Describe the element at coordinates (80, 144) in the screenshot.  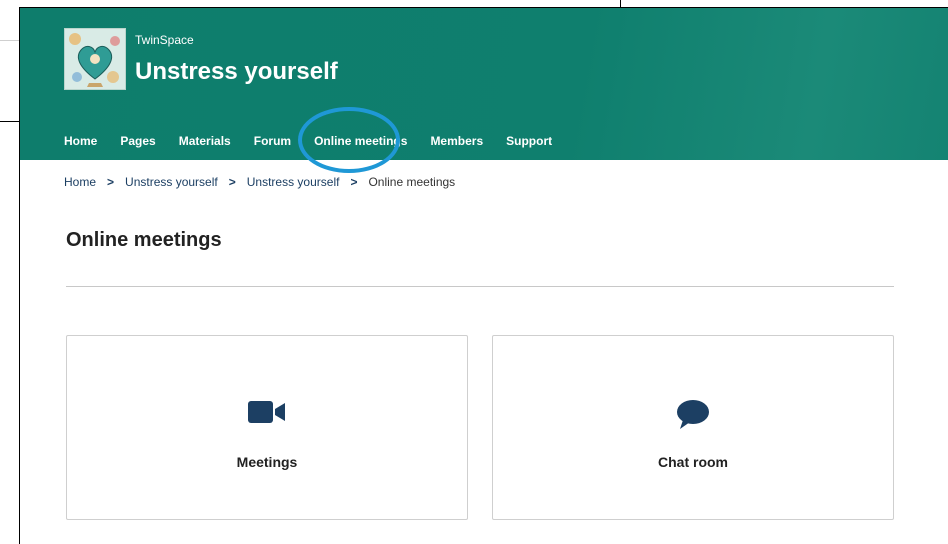
I see `nav-item-home: Home` at that location.